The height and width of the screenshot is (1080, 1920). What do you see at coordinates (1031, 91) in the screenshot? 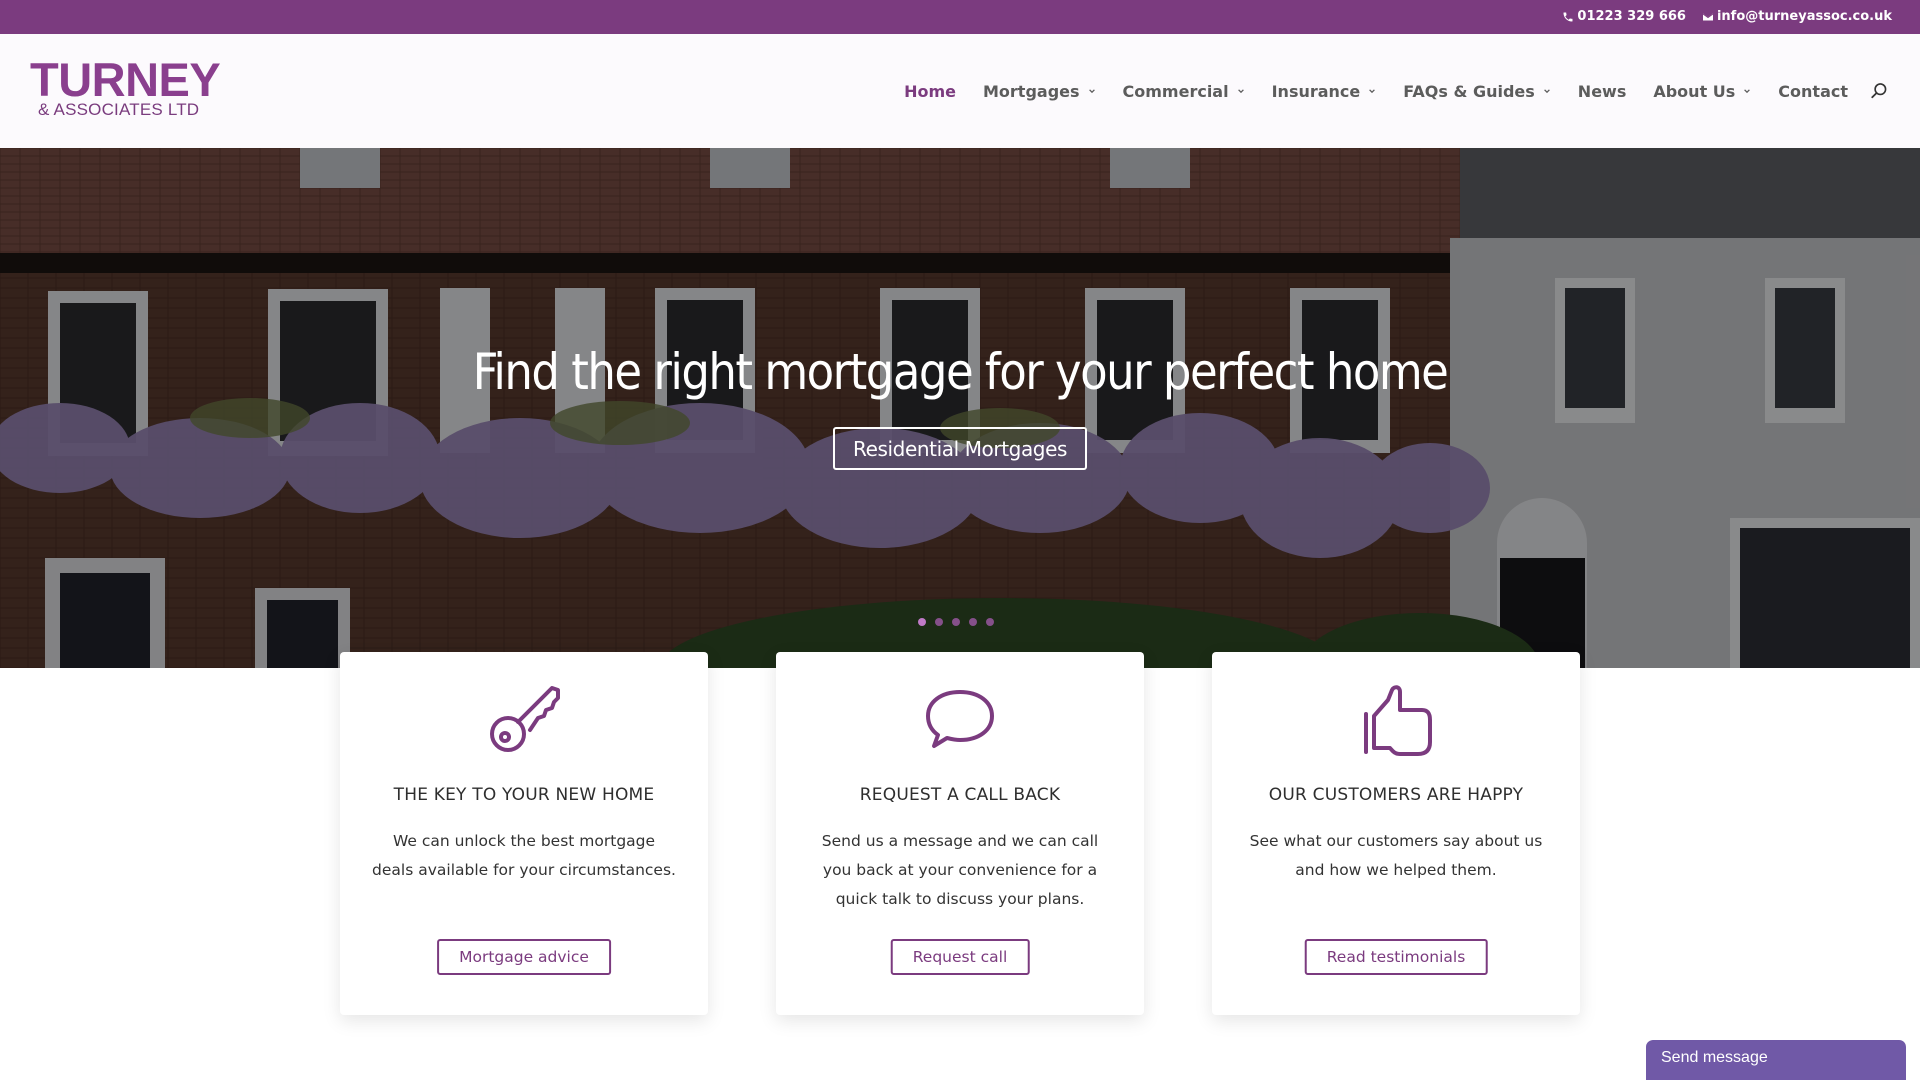
I see `nav-label: Mortgages` at bounding box center [1031, 91].